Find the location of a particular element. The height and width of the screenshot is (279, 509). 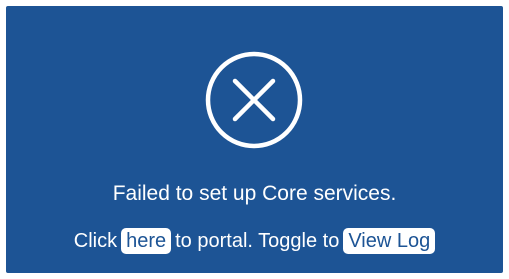

circle-x-icon is located at coordinates (254, 100).